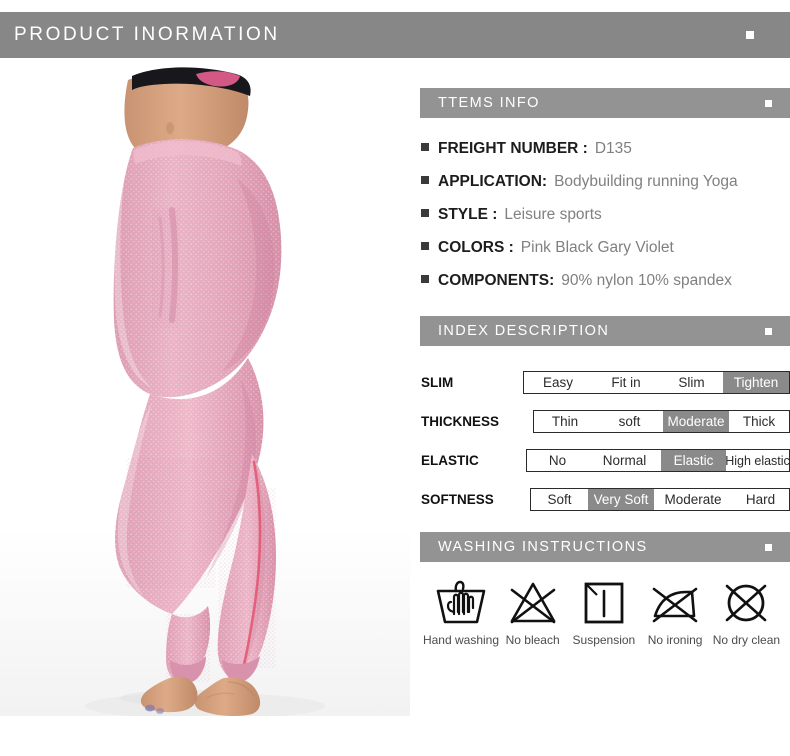 This screenshot has height=756, width=790. I want to click on hand-washing-icon, so click(461, 602).